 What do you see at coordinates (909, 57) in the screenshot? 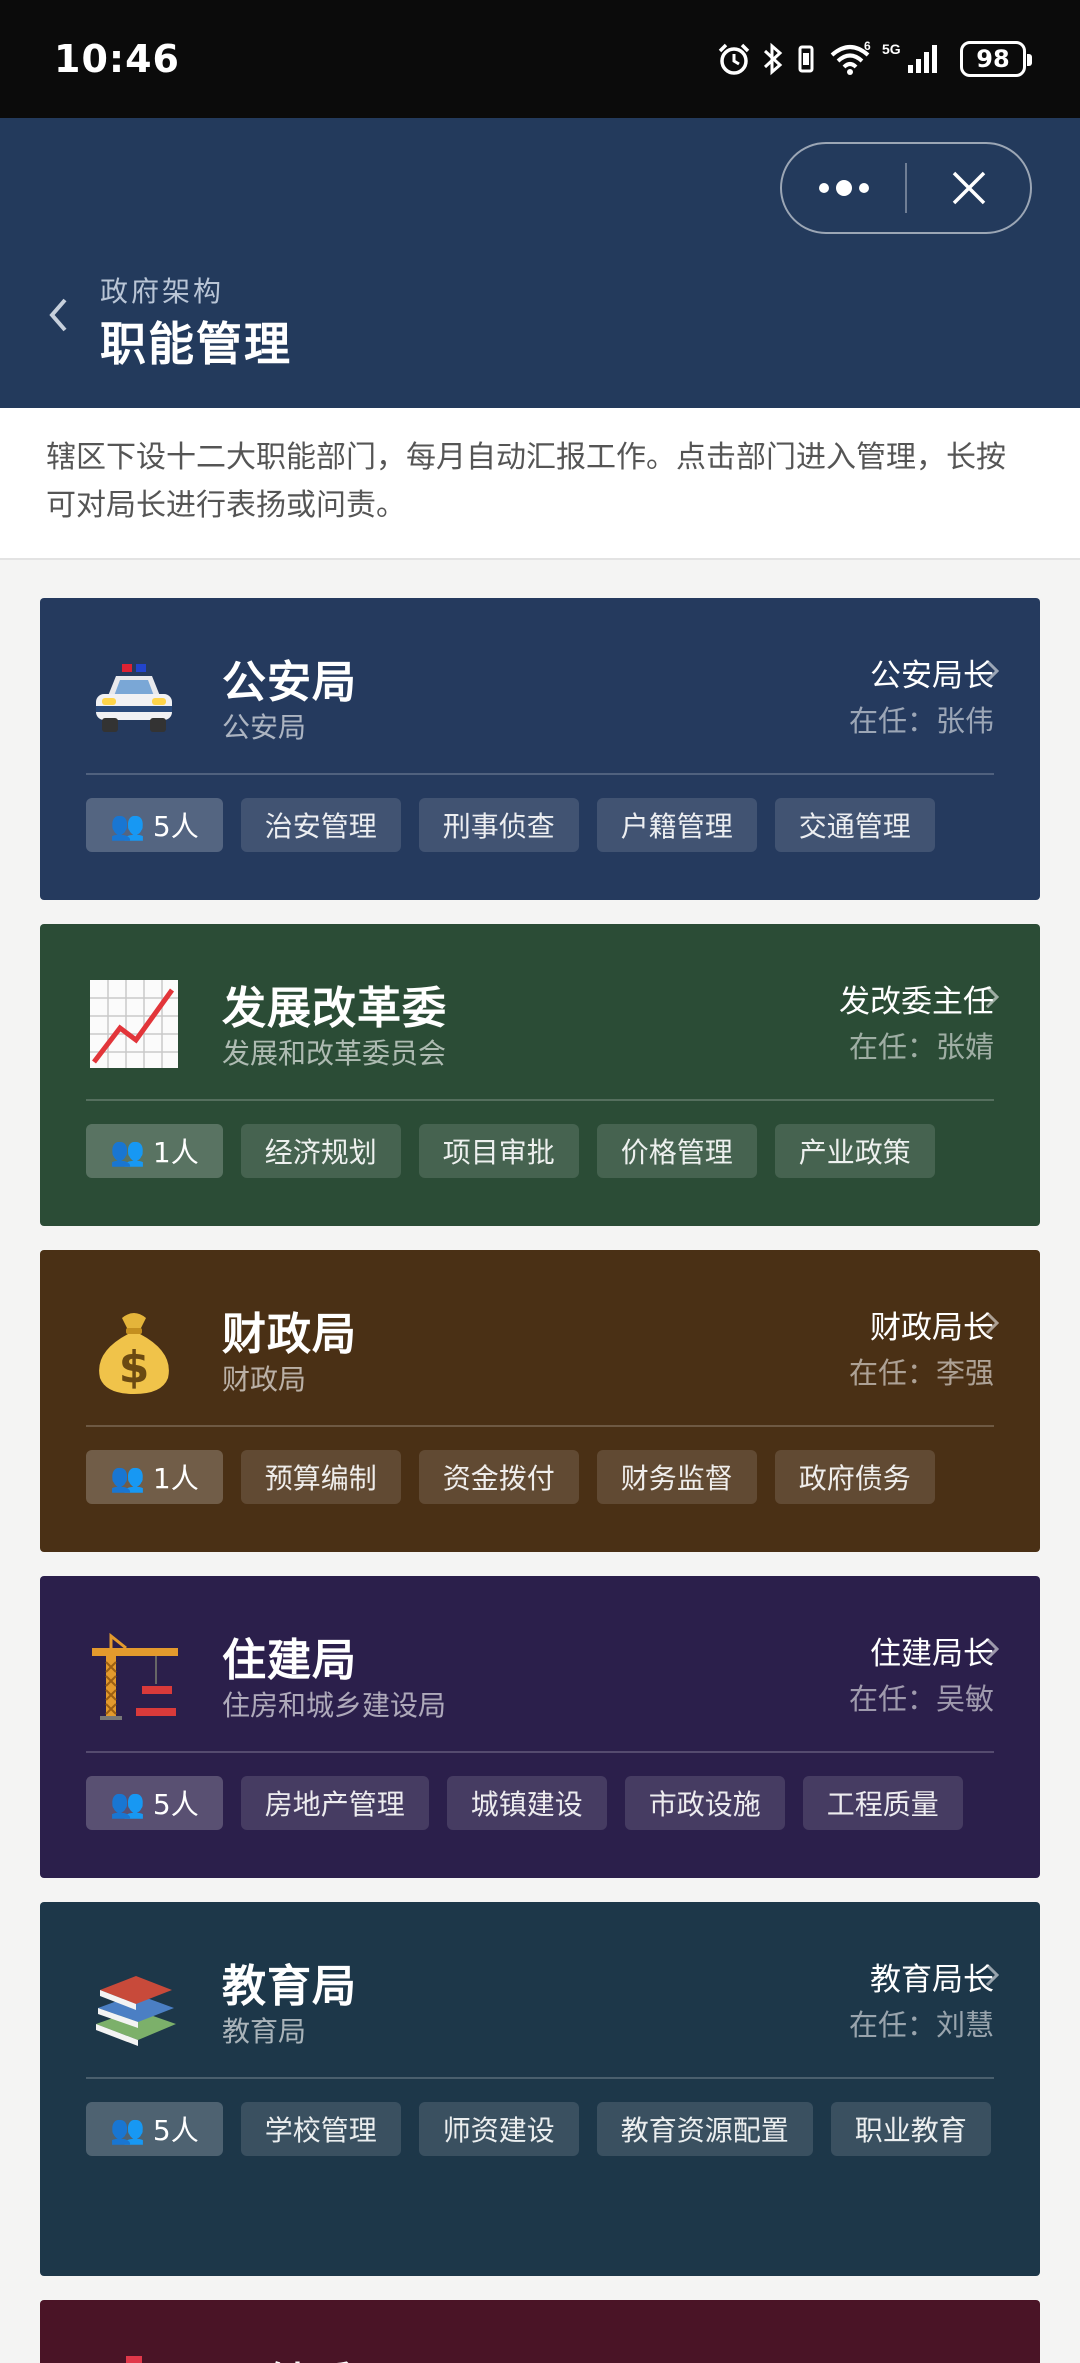
I see `signal-5g-icon: 5G` at bounding box center [909, 57].